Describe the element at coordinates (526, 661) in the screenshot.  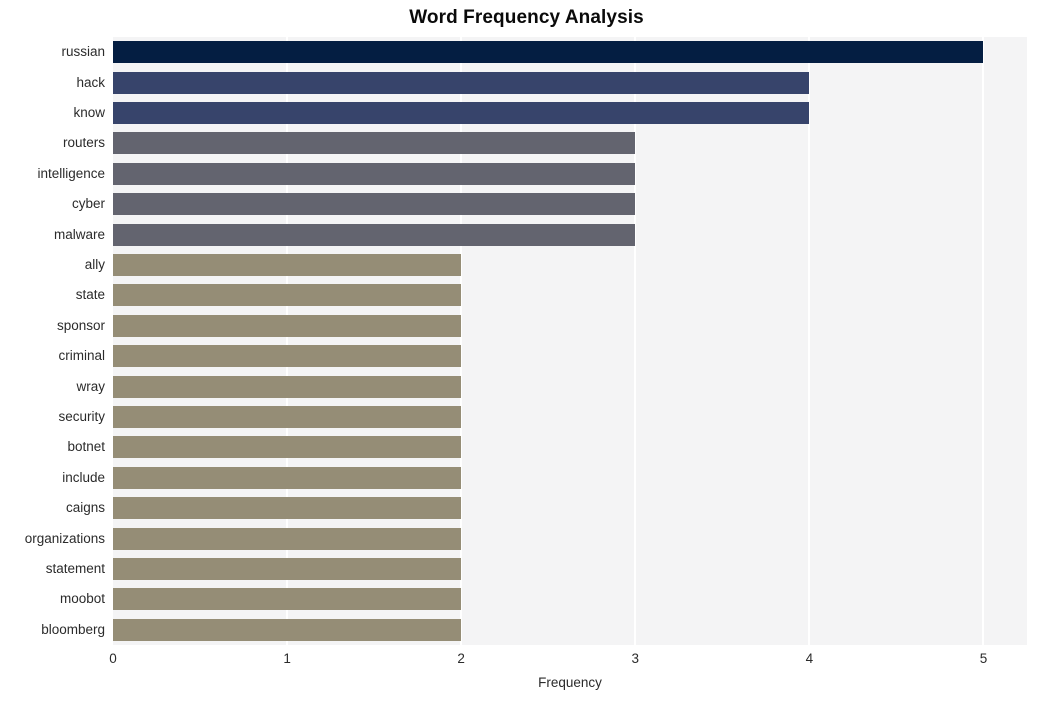
I see `x-axis-tick-labels: 0 1 2 3 4 5` at that location.